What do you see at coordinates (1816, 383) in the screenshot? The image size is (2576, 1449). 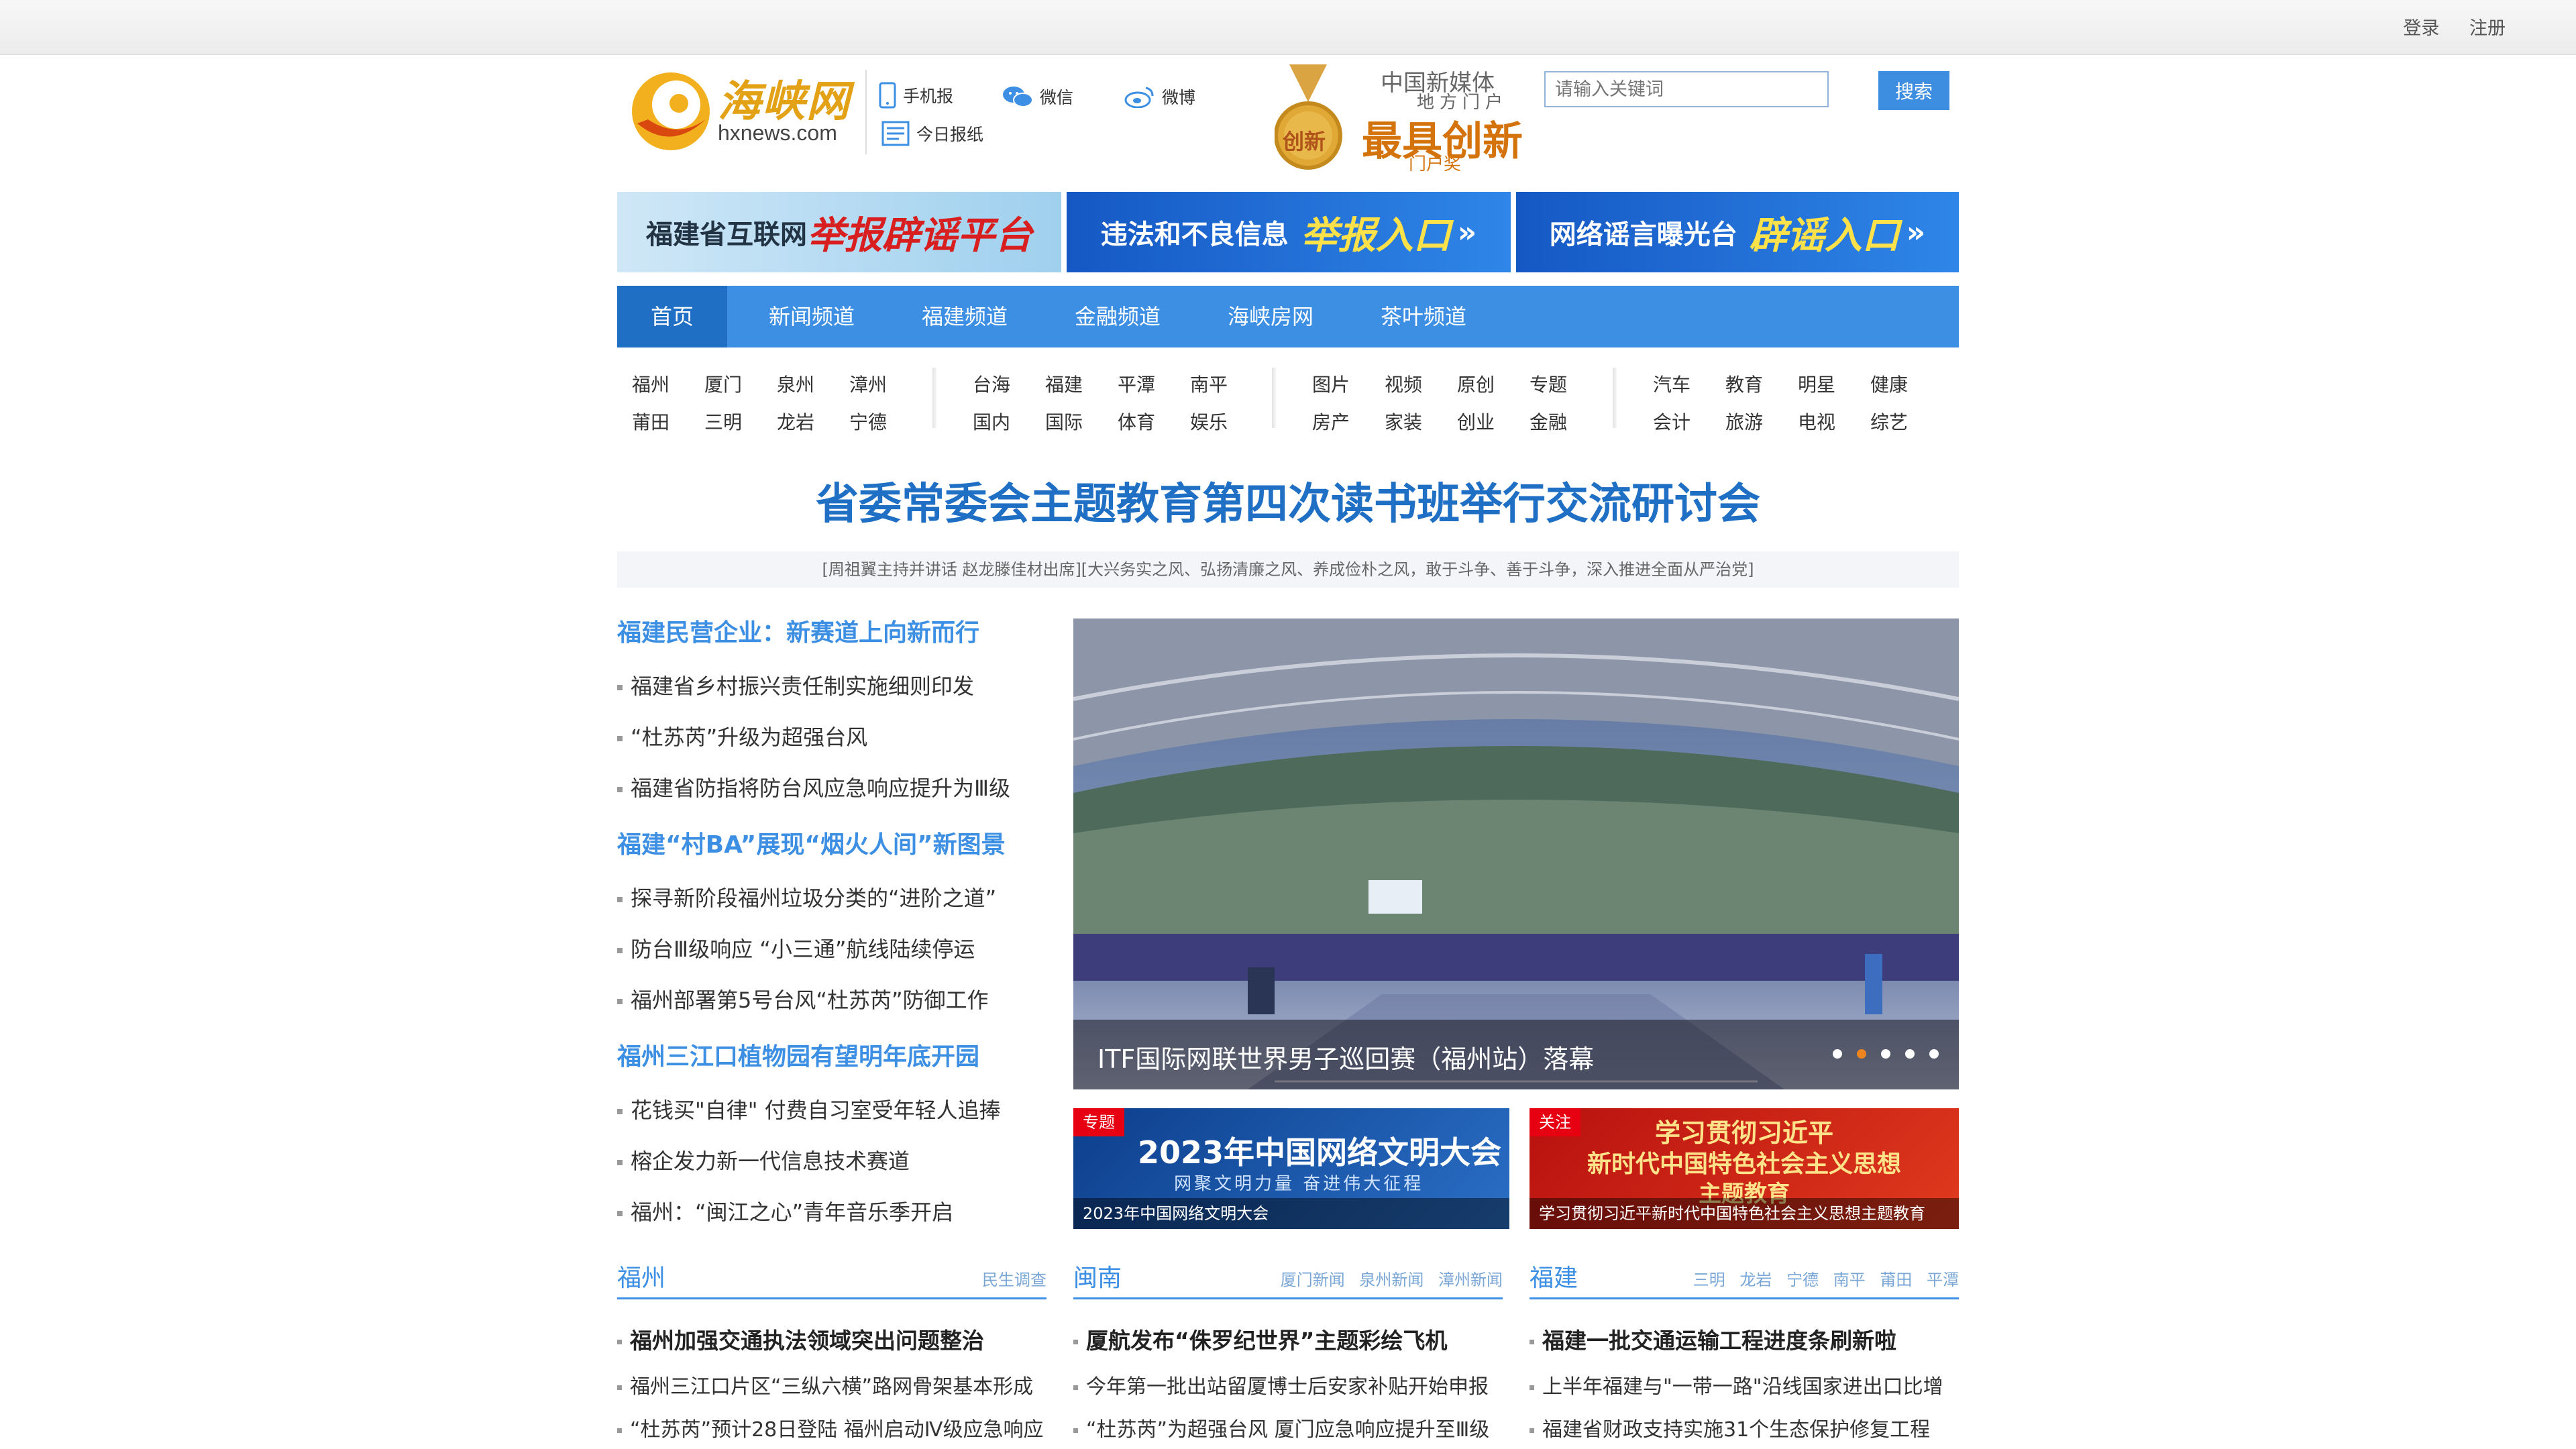 I see `subnav-link: 明星` at bounding box center [1816, 383].